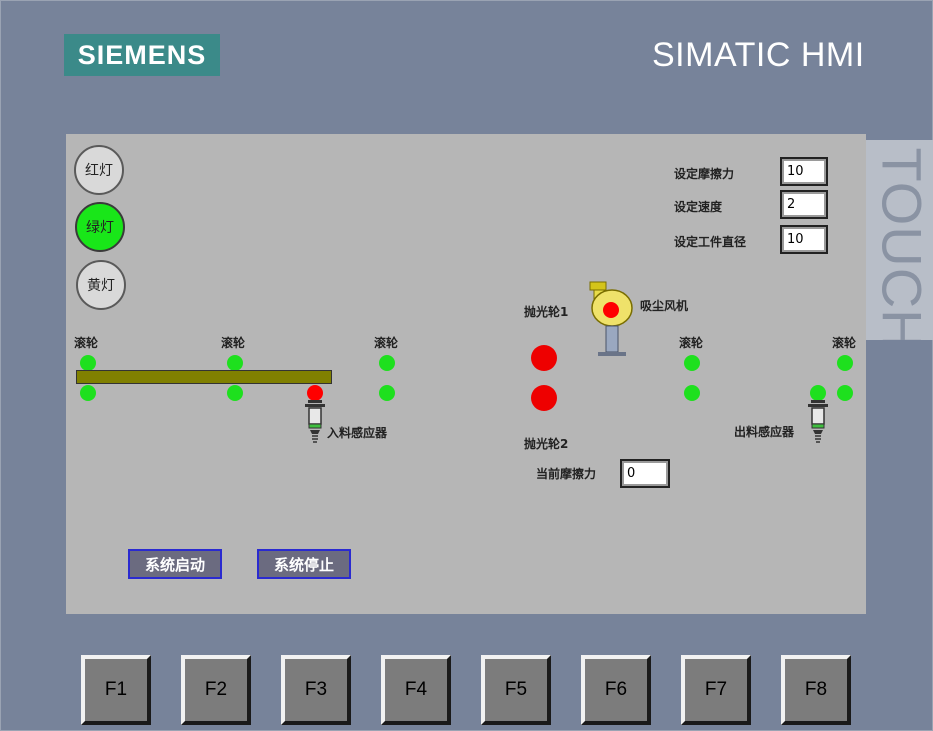 This screenshot has height=731, width=933. I want to click on f6-key: F6, so click(616, 690).